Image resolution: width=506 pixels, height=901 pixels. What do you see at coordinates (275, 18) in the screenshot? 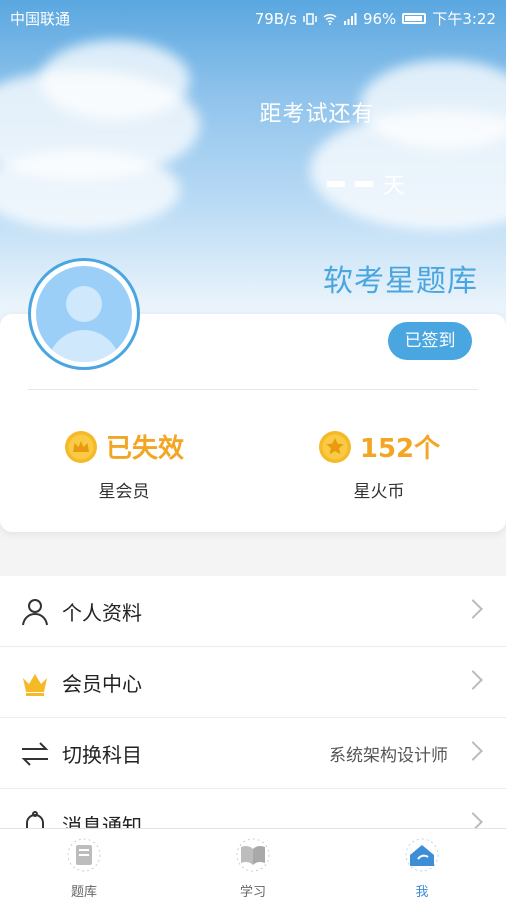
I see `net-speed: 79B/s` at bounding box center [275, 18].